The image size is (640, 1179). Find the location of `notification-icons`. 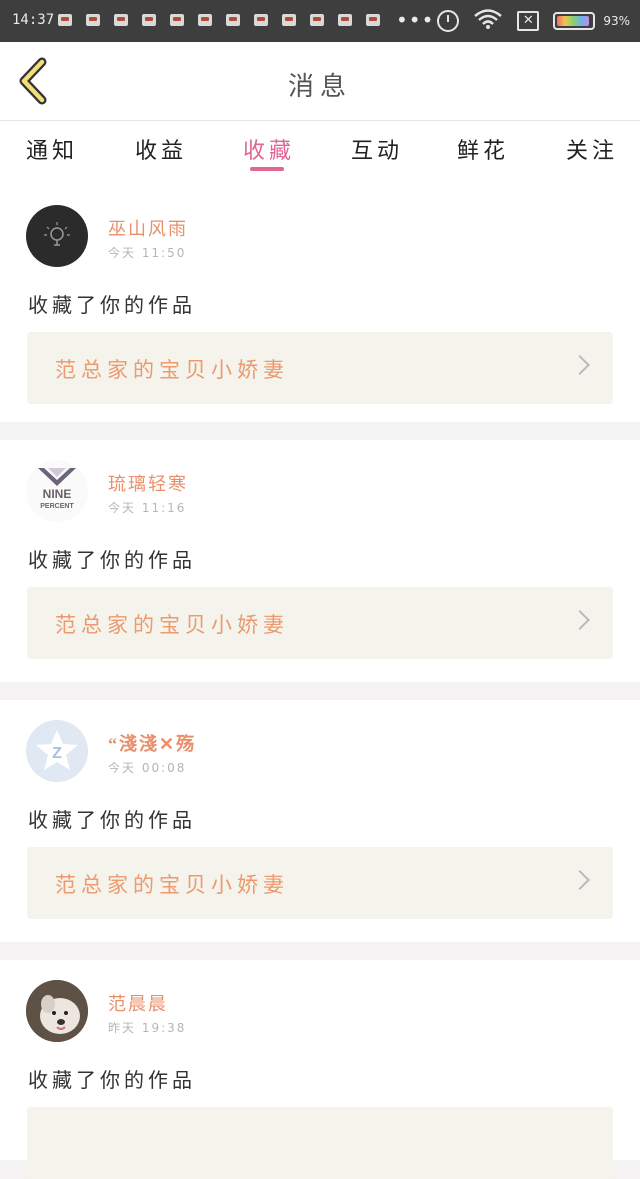

notification-icons is located at coordinates (226, 20).